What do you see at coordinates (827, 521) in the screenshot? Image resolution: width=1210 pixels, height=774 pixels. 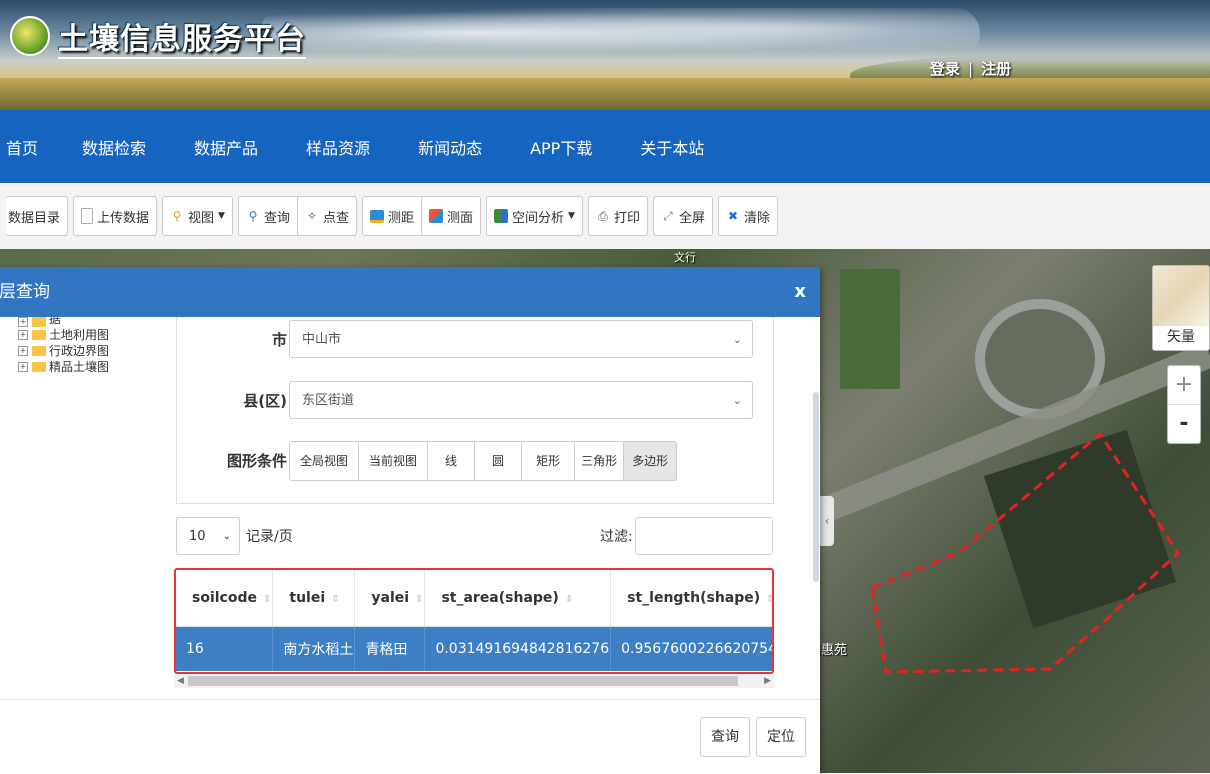 I see `side-panel-toggle-chevron-icon: ‹` at bounding box center [827, 521].